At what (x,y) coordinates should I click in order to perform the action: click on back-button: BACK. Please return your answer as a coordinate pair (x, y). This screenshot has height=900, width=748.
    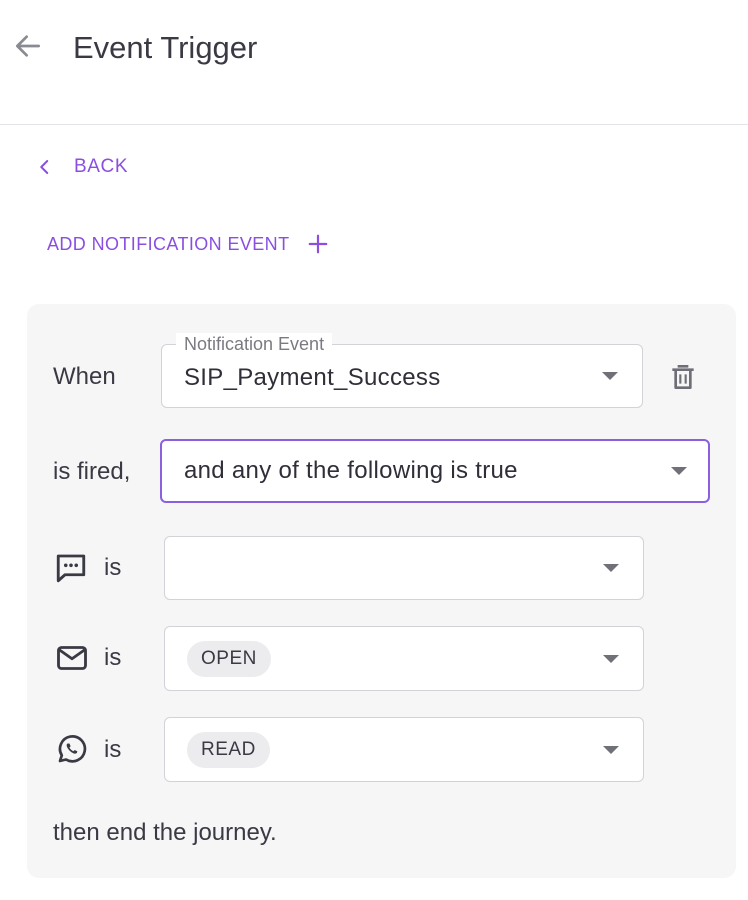
    Looking at the image, I should click on (82, 167).